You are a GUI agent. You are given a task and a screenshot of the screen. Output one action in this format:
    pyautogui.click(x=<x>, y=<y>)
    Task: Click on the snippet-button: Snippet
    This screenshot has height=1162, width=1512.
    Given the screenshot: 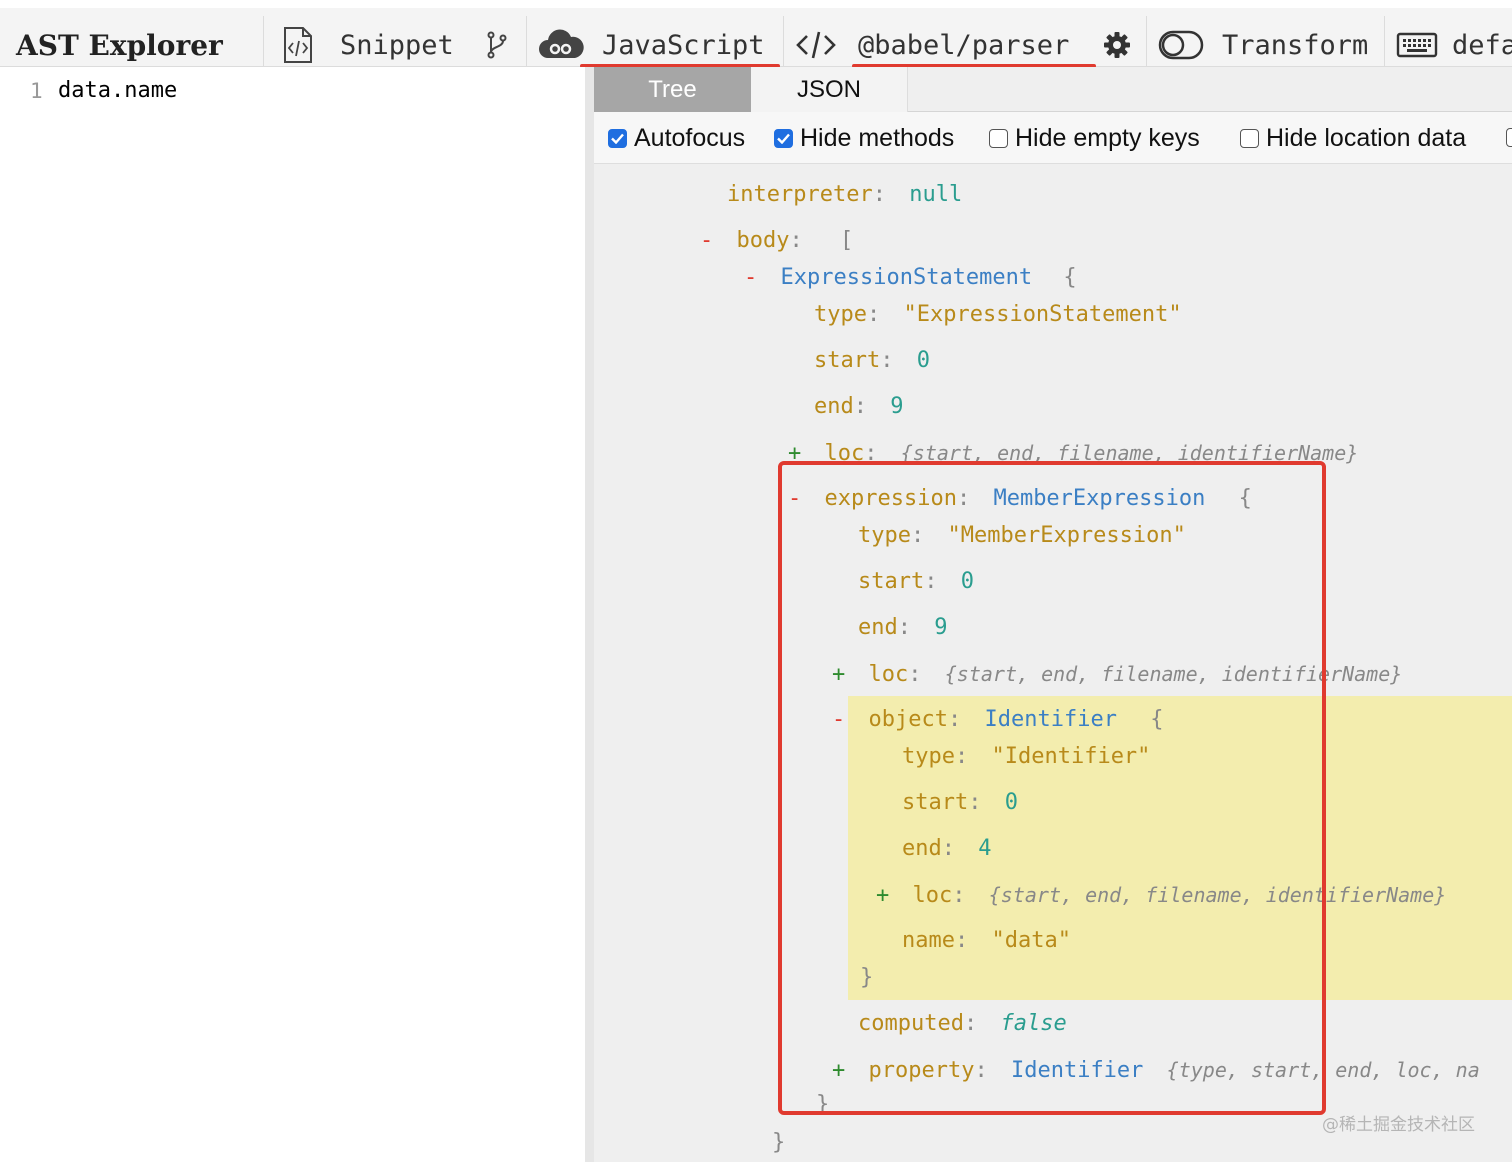 What is the action you would take?
    pyautogui.click(x=368, y=45)
    